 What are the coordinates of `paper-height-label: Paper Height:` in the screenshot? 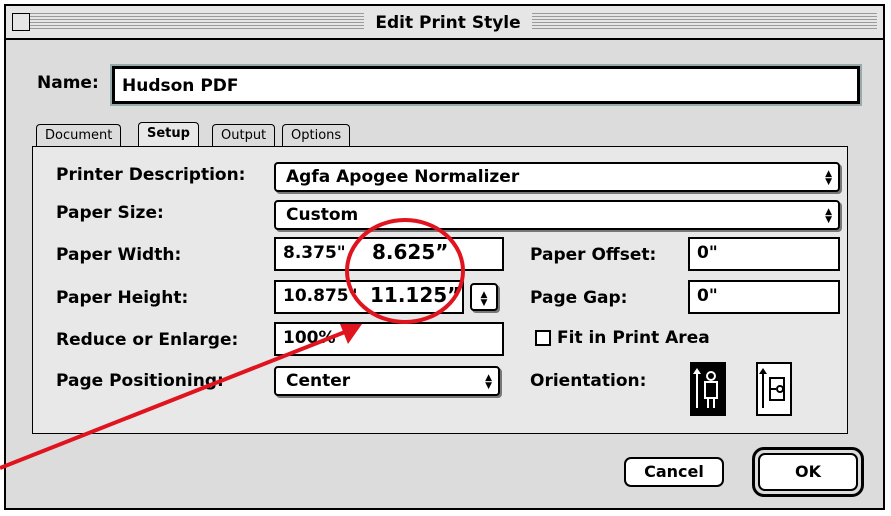 It's located at (122, 298).